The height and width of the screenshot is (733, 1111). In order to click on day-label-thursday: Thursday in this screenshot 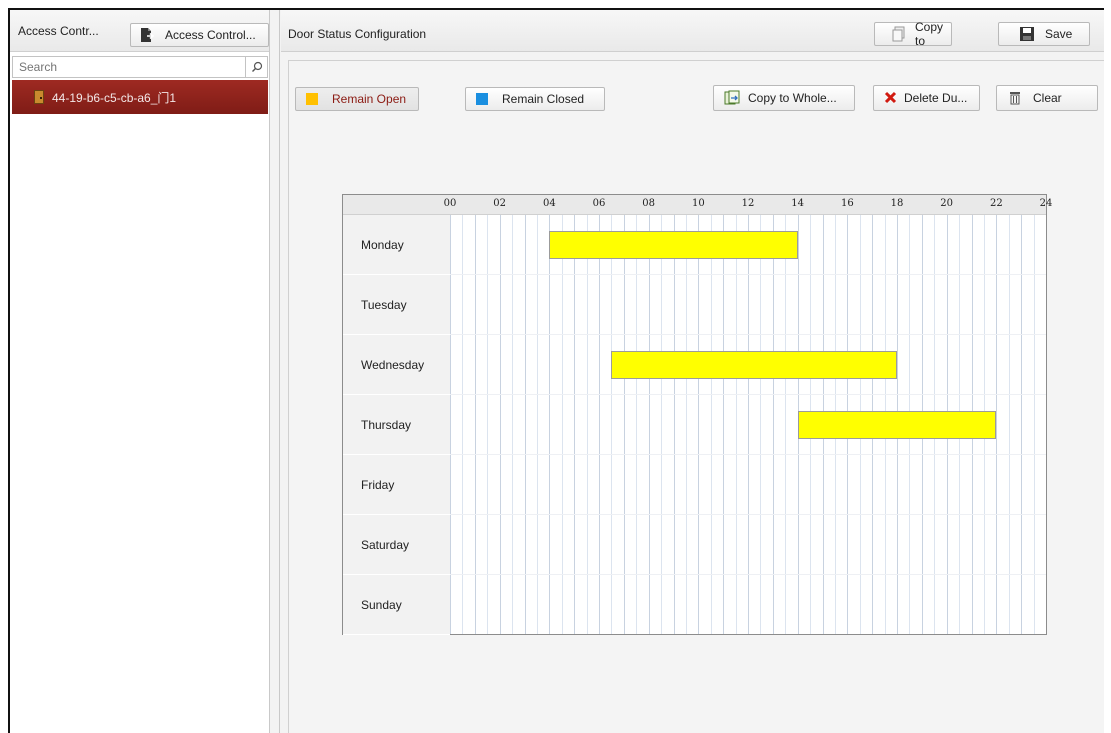, I will do `click(396, 425)`.